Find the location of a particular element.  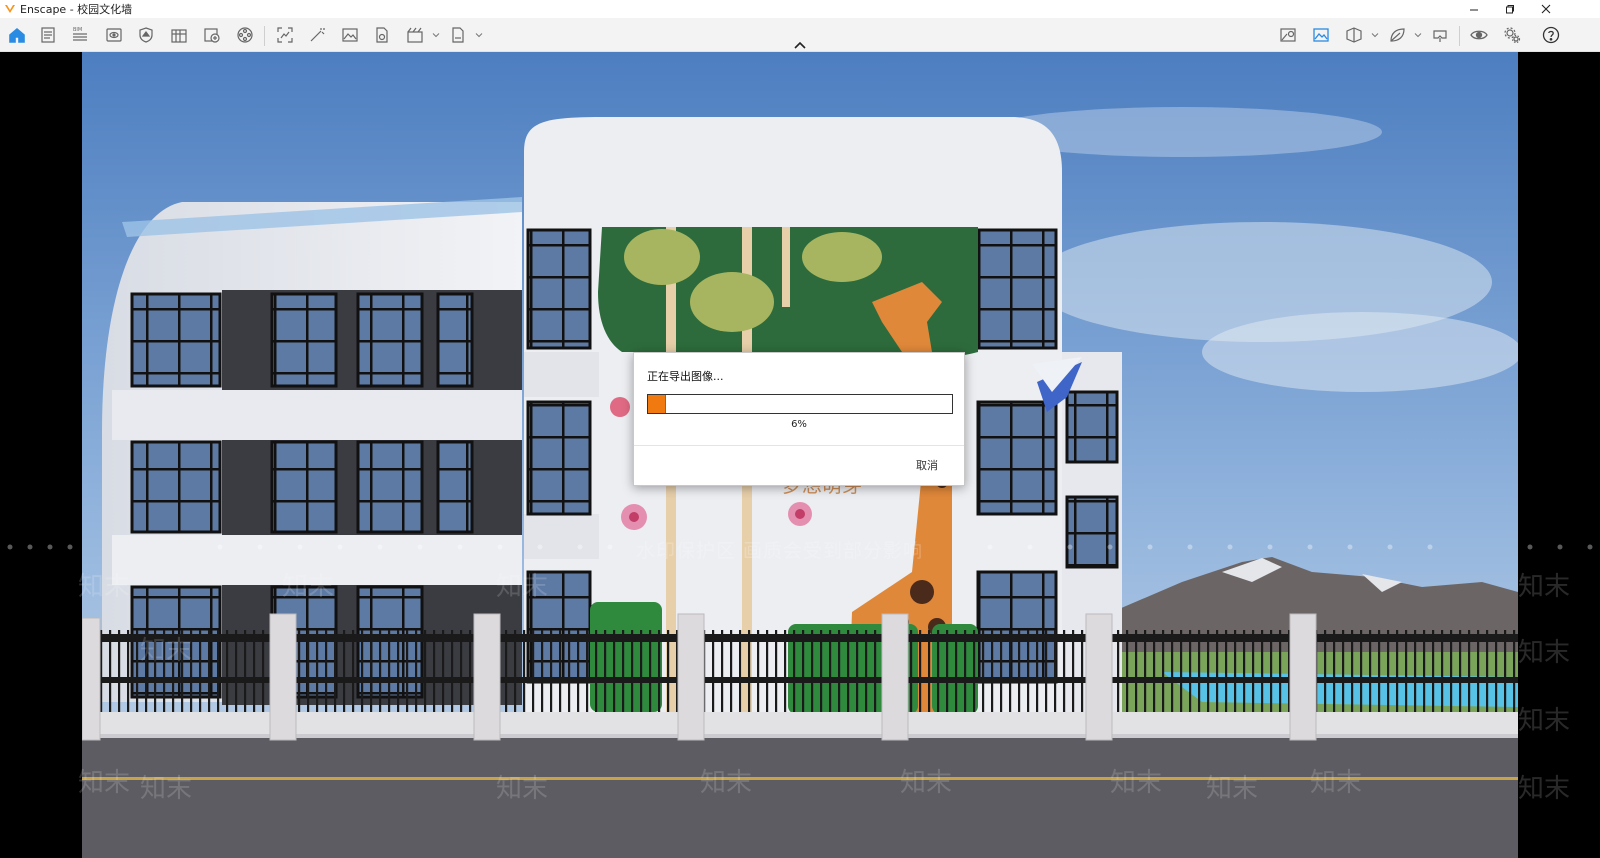

minimize-icon is located at coordinates (1474, 10).